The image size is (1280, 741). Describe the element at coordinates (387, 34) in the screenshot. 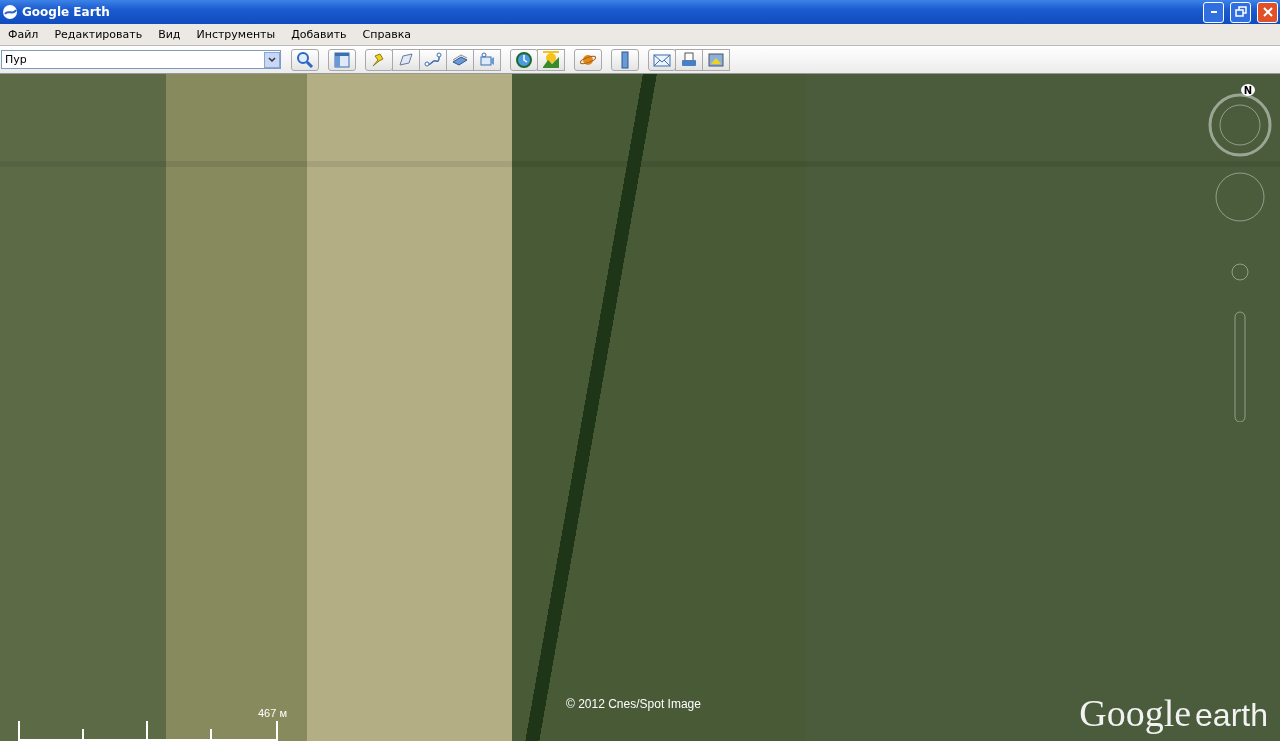

I see `menu-item: Справка` at that location.